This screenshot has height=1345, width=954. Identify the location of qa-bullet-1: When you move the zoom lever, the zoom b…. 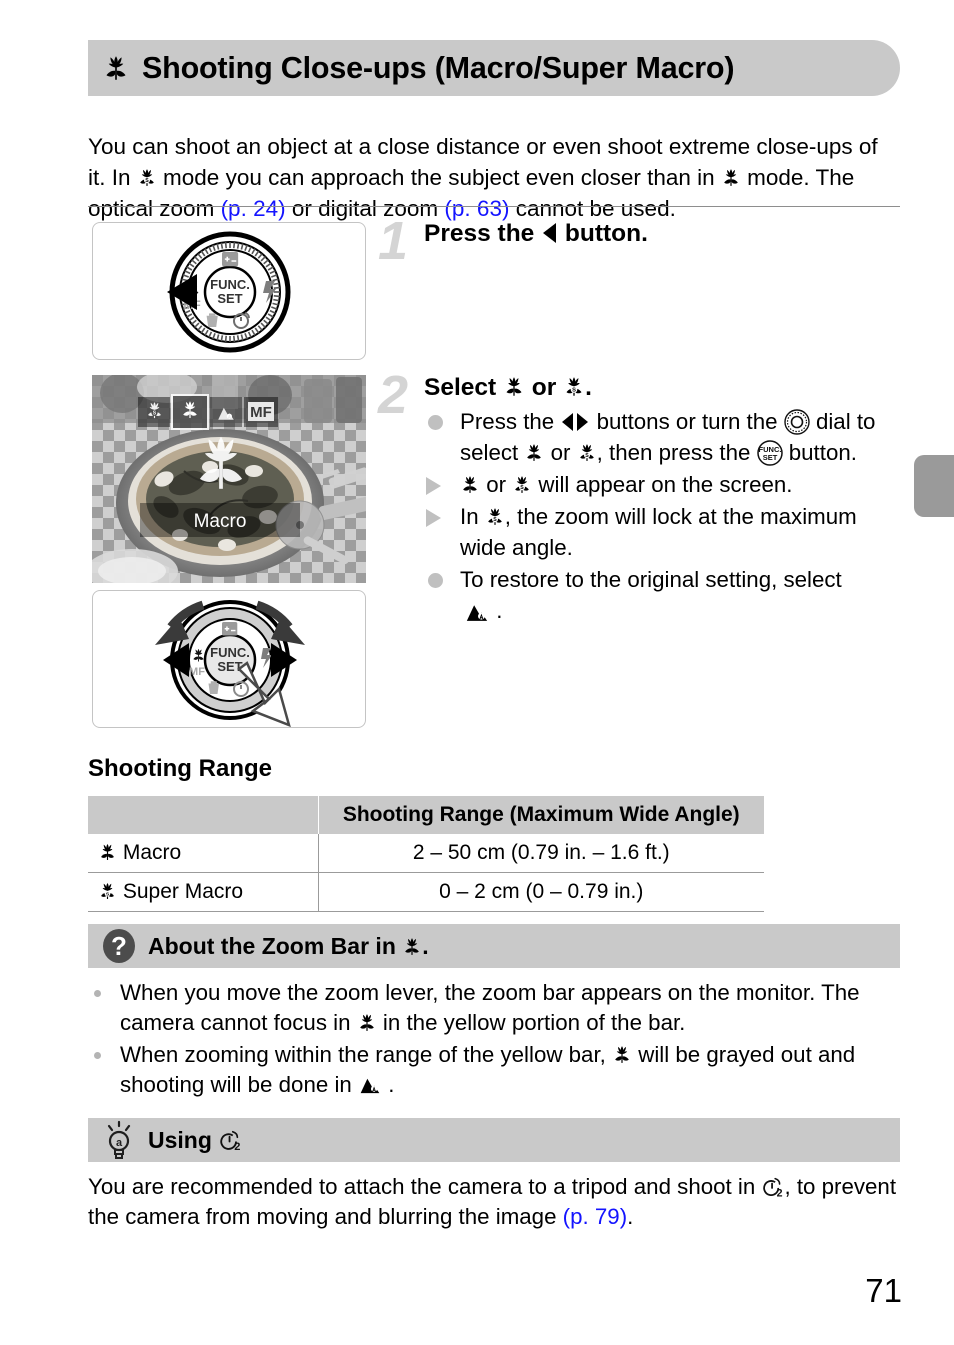
(494, 1008).